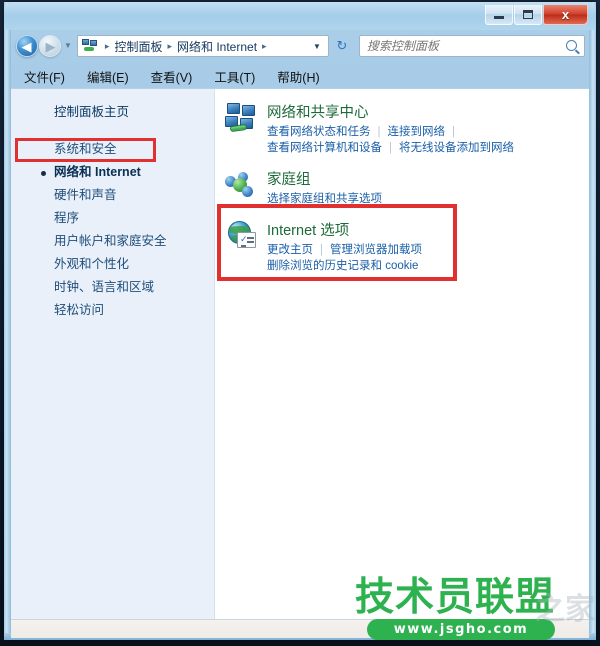 The height and width of the screenshot is (646, 600). I want to click on sidebar-item-hardware-sound: 硬件和声音, so click(112, 195).